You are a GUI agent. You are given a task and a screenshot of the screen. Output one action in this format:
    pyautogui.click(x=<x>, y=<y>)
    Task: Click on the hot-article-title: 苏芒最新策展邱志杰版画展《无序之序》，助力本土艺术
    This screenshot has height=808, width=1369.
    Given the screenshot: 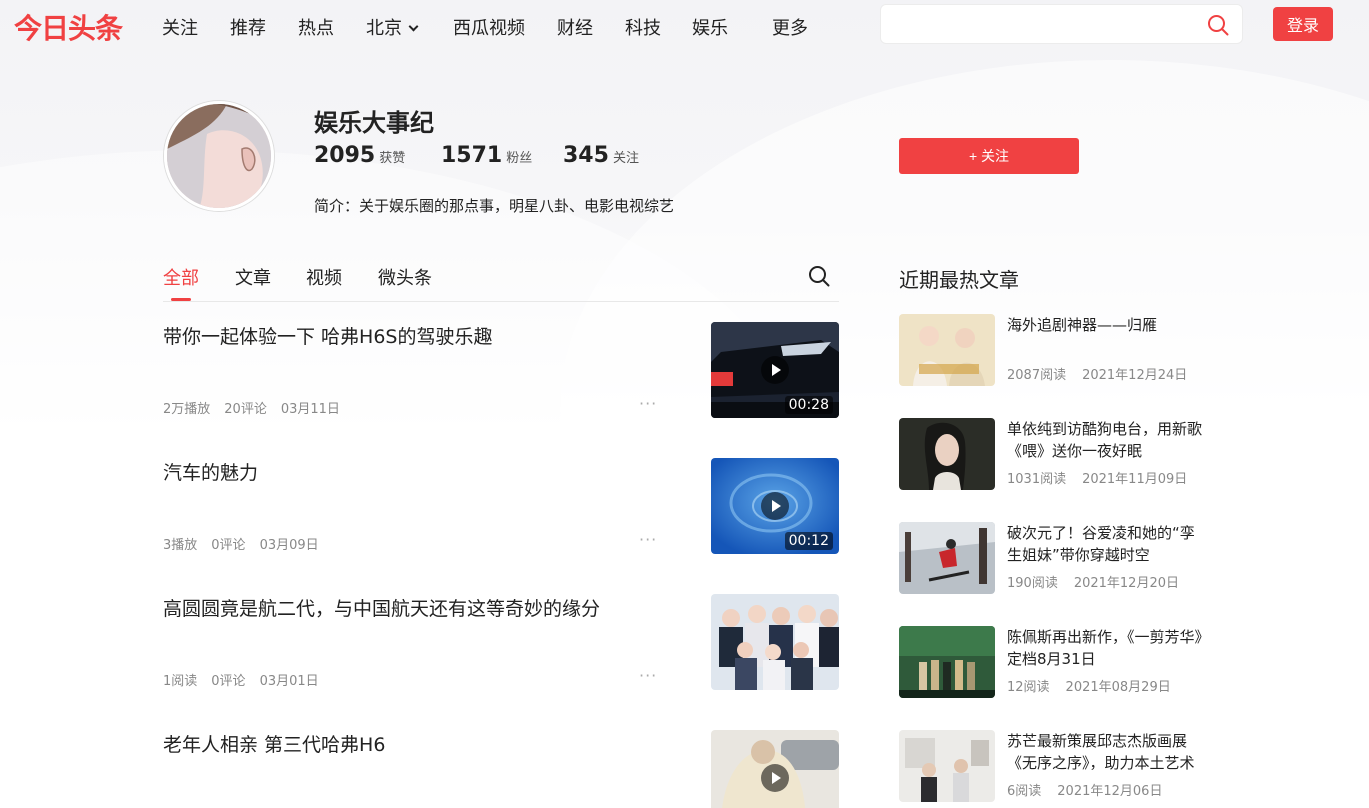 What is the action you would take?
    pyautogui.click(x=1107, y=752)
    